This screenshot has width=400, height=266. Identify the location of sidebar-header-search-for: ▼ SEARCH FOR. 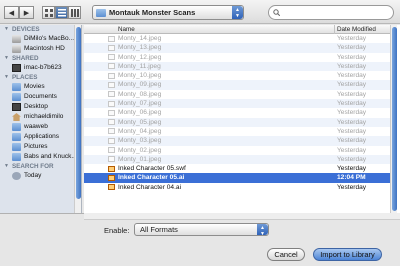
(40, 166).